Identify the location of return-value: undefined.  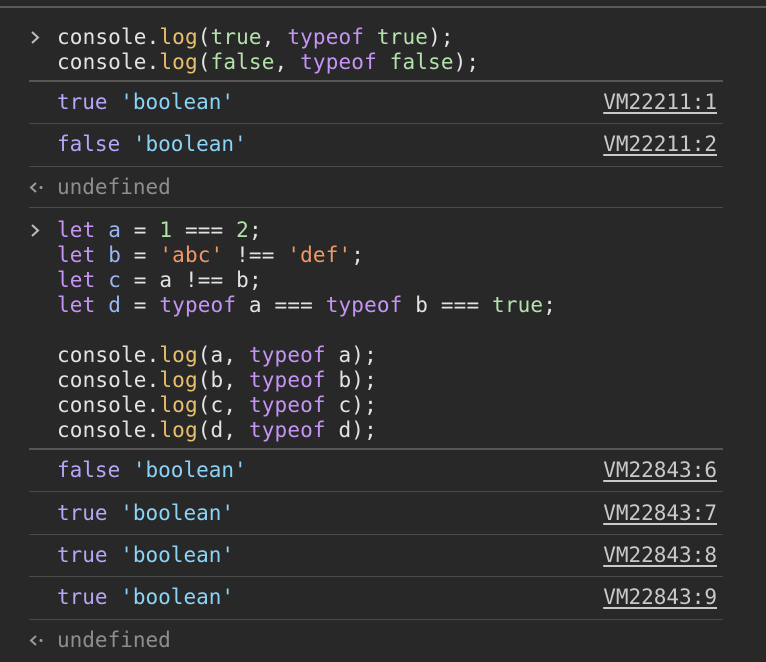
(114, 187).